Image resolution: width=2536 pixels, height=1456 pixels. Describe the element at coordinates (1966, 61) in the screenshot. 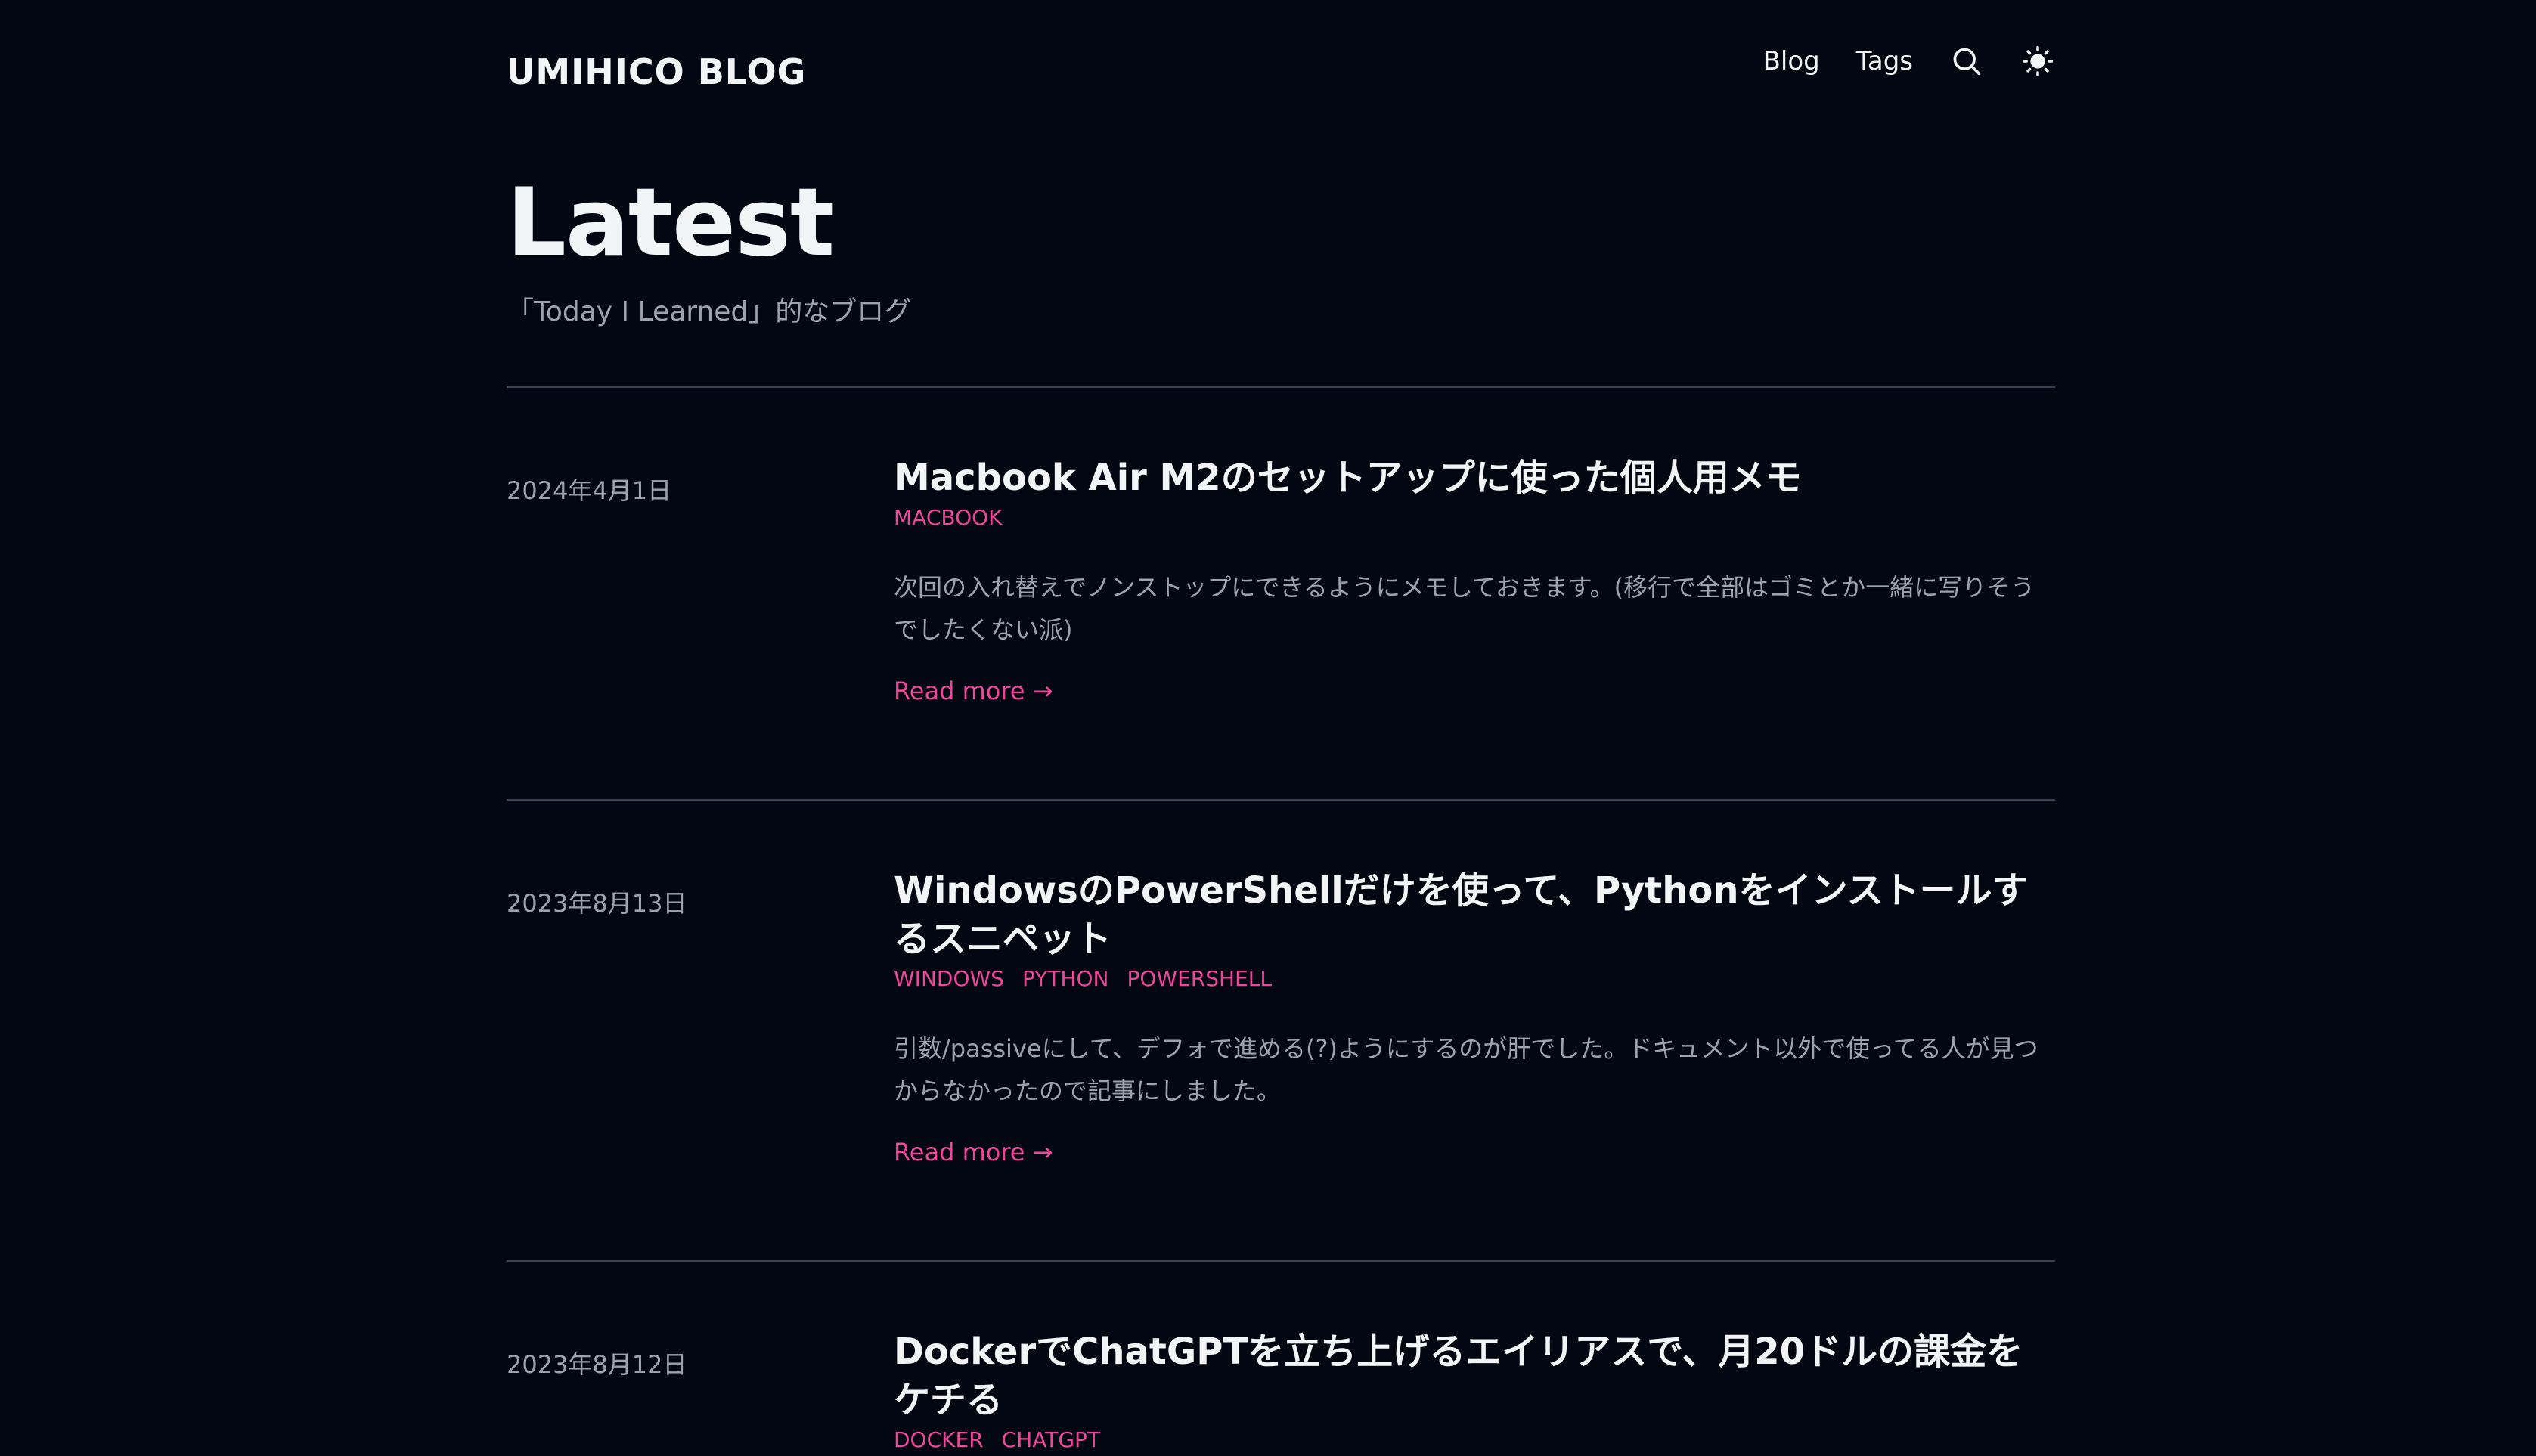

I see `search-icon` at that location.